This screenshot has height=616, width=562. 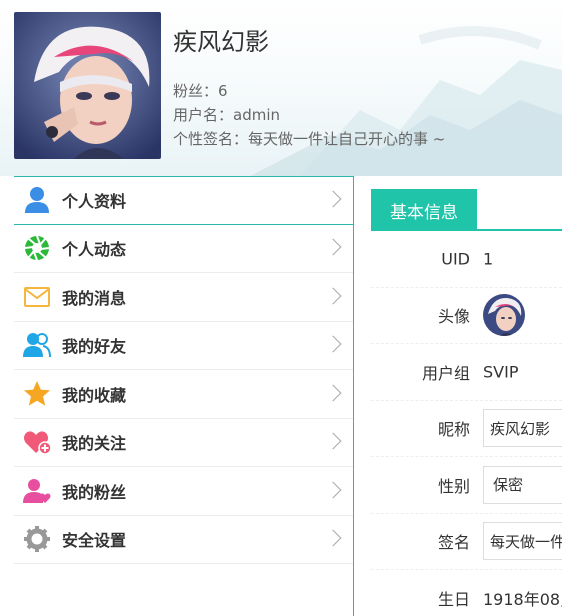 I want to click on tab-bar: 基本信息, so click(x=466, y=210).